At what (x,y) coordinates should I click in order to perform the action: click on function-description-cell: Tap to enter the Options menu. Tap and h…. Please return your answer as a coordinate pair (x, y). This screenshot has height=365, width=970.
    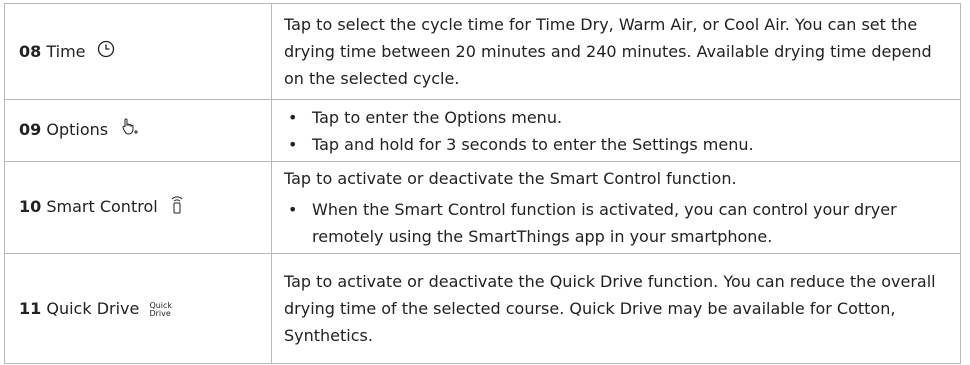
    Looking at the image, I should click on (616, 130).